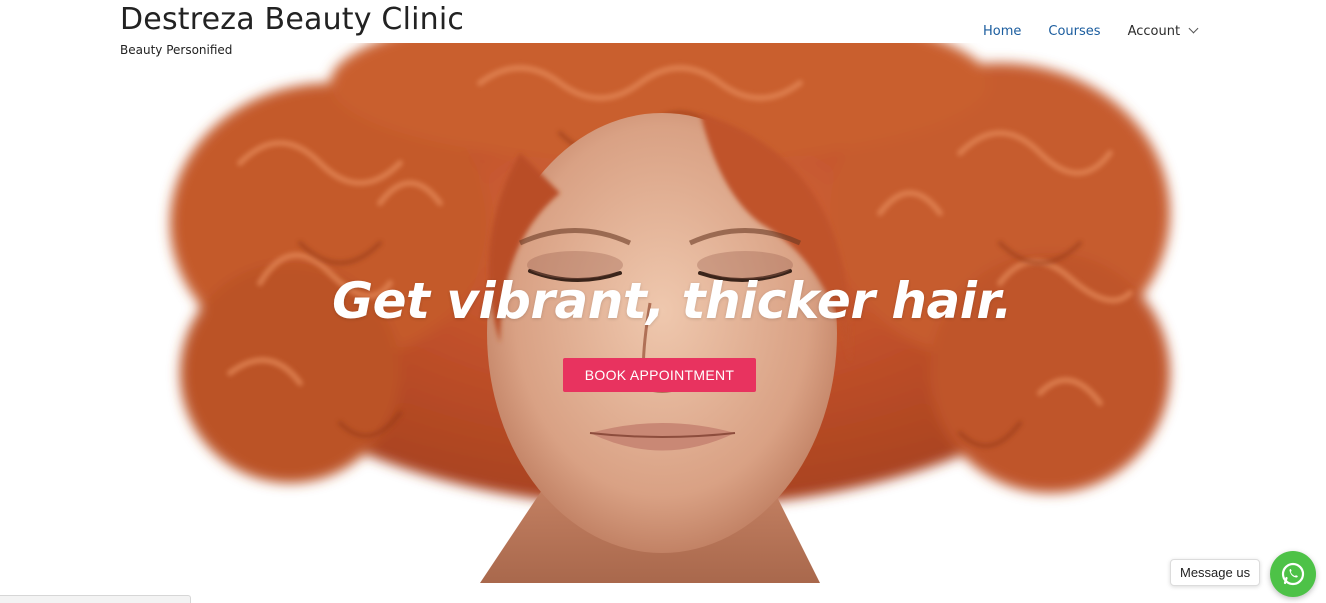  I want to click on main-nav: Home Courses Account, so click(1091, 31).